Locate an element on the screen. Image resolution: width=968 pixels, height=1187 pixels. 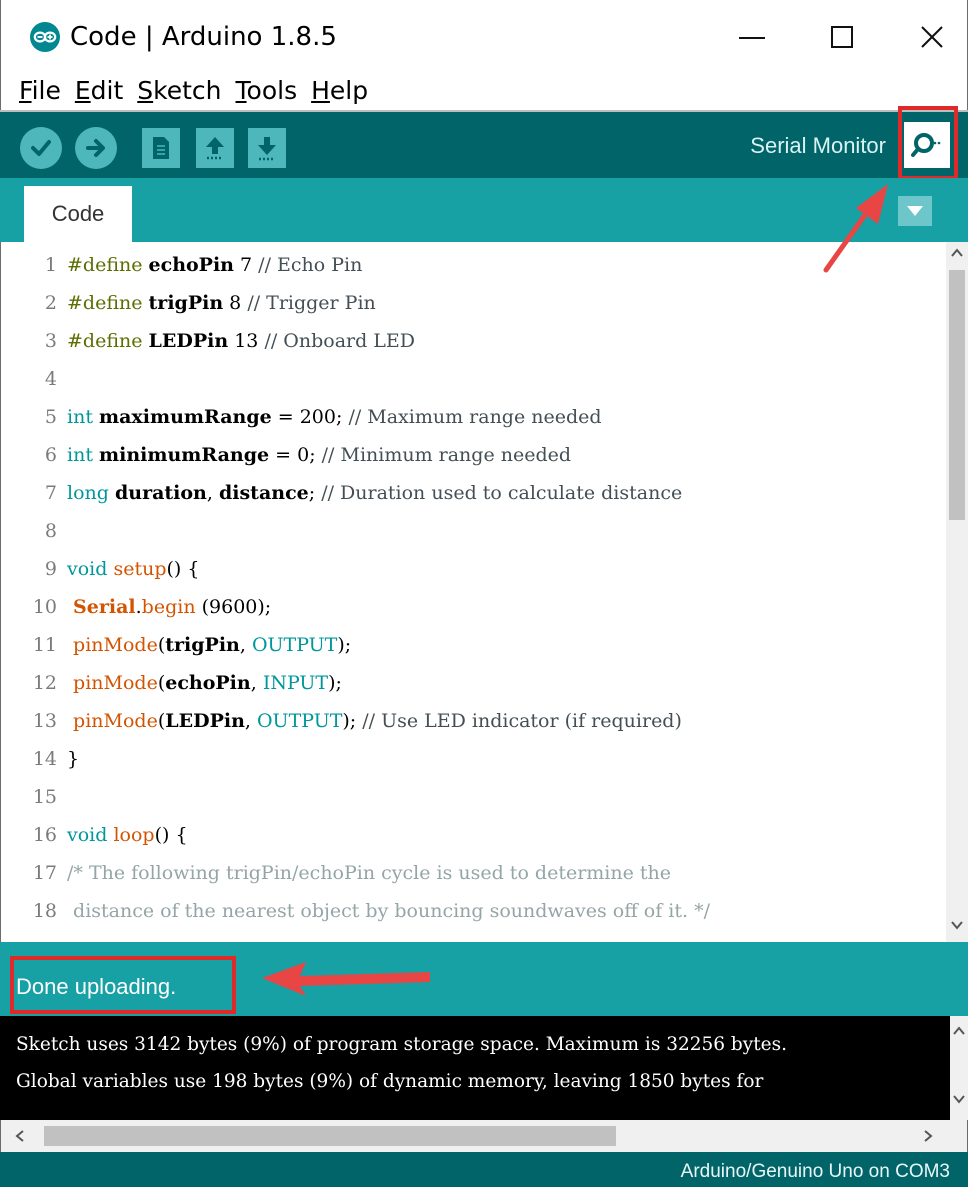
line-number: 6 is located at coordinates (50, 455).